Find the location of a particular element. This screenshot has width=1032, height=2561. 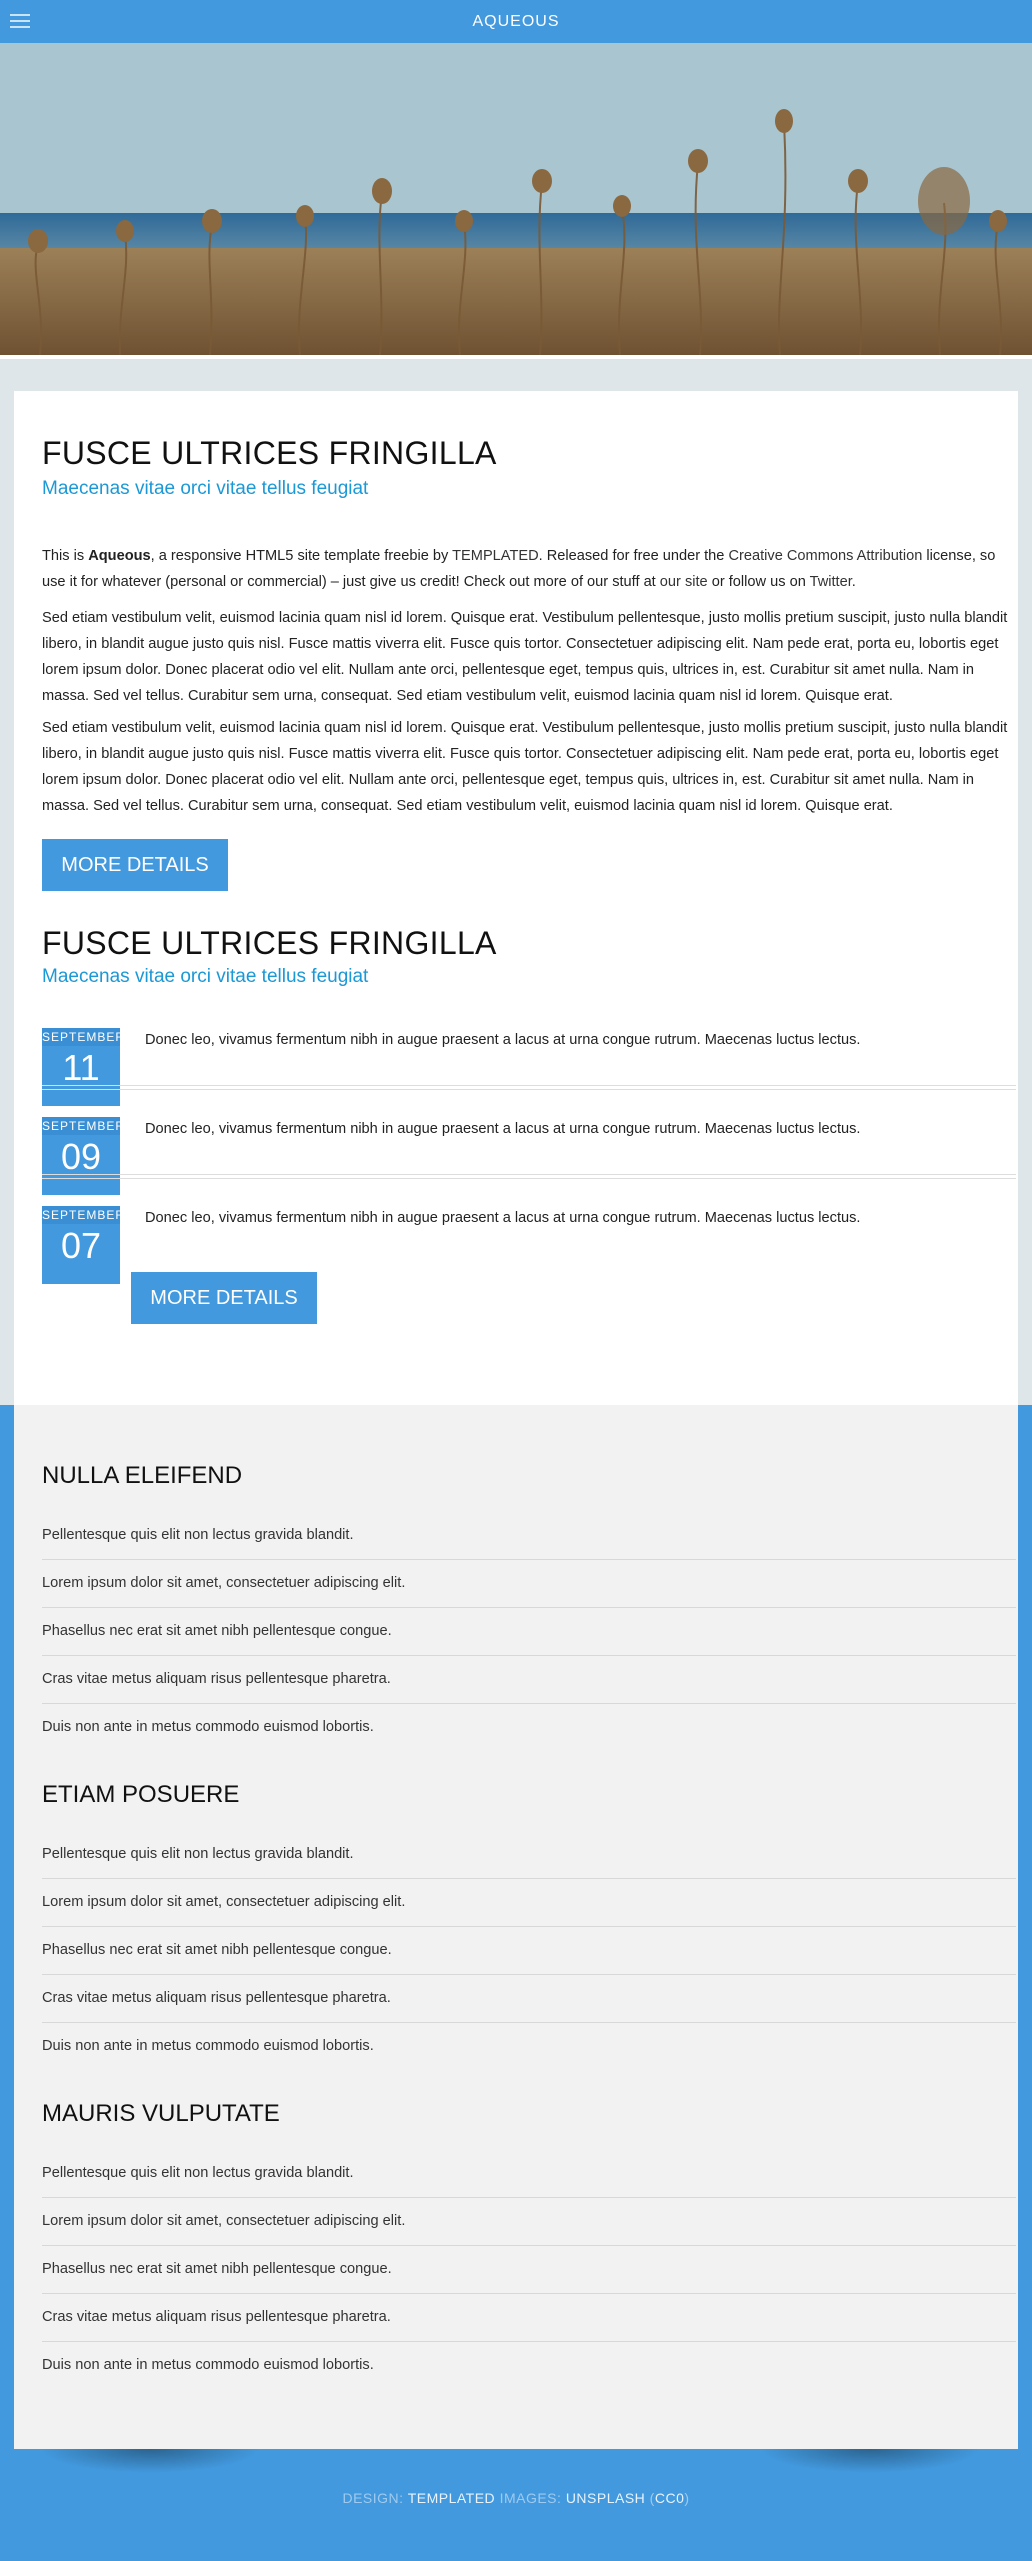

event-day: 11 is located at coordinates (81, 1067).